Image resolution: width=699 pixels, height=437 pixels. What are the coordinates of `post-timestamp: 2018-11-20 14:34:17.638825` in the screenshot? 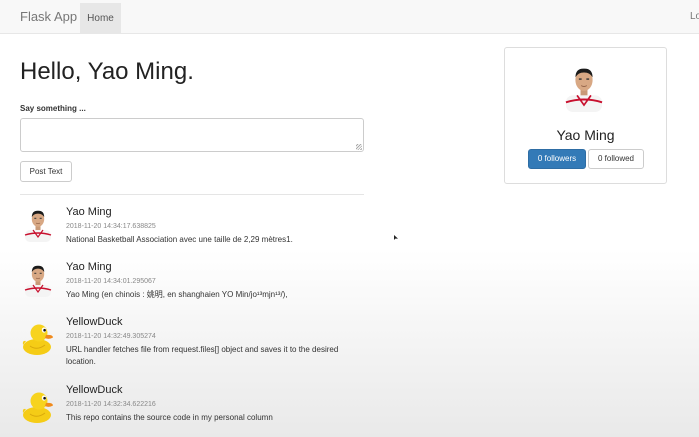 It's located at (111, 226).